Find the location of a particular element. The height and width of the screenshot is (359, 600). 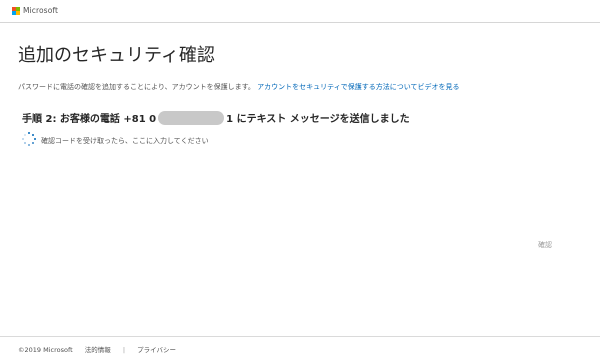

redacted-phone-mask is located at coordinates (191, 118).